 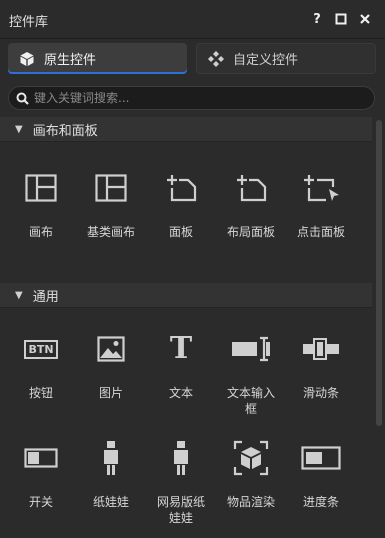 I want to click on widget-label: 基类画布, so click(x=110, y=232).